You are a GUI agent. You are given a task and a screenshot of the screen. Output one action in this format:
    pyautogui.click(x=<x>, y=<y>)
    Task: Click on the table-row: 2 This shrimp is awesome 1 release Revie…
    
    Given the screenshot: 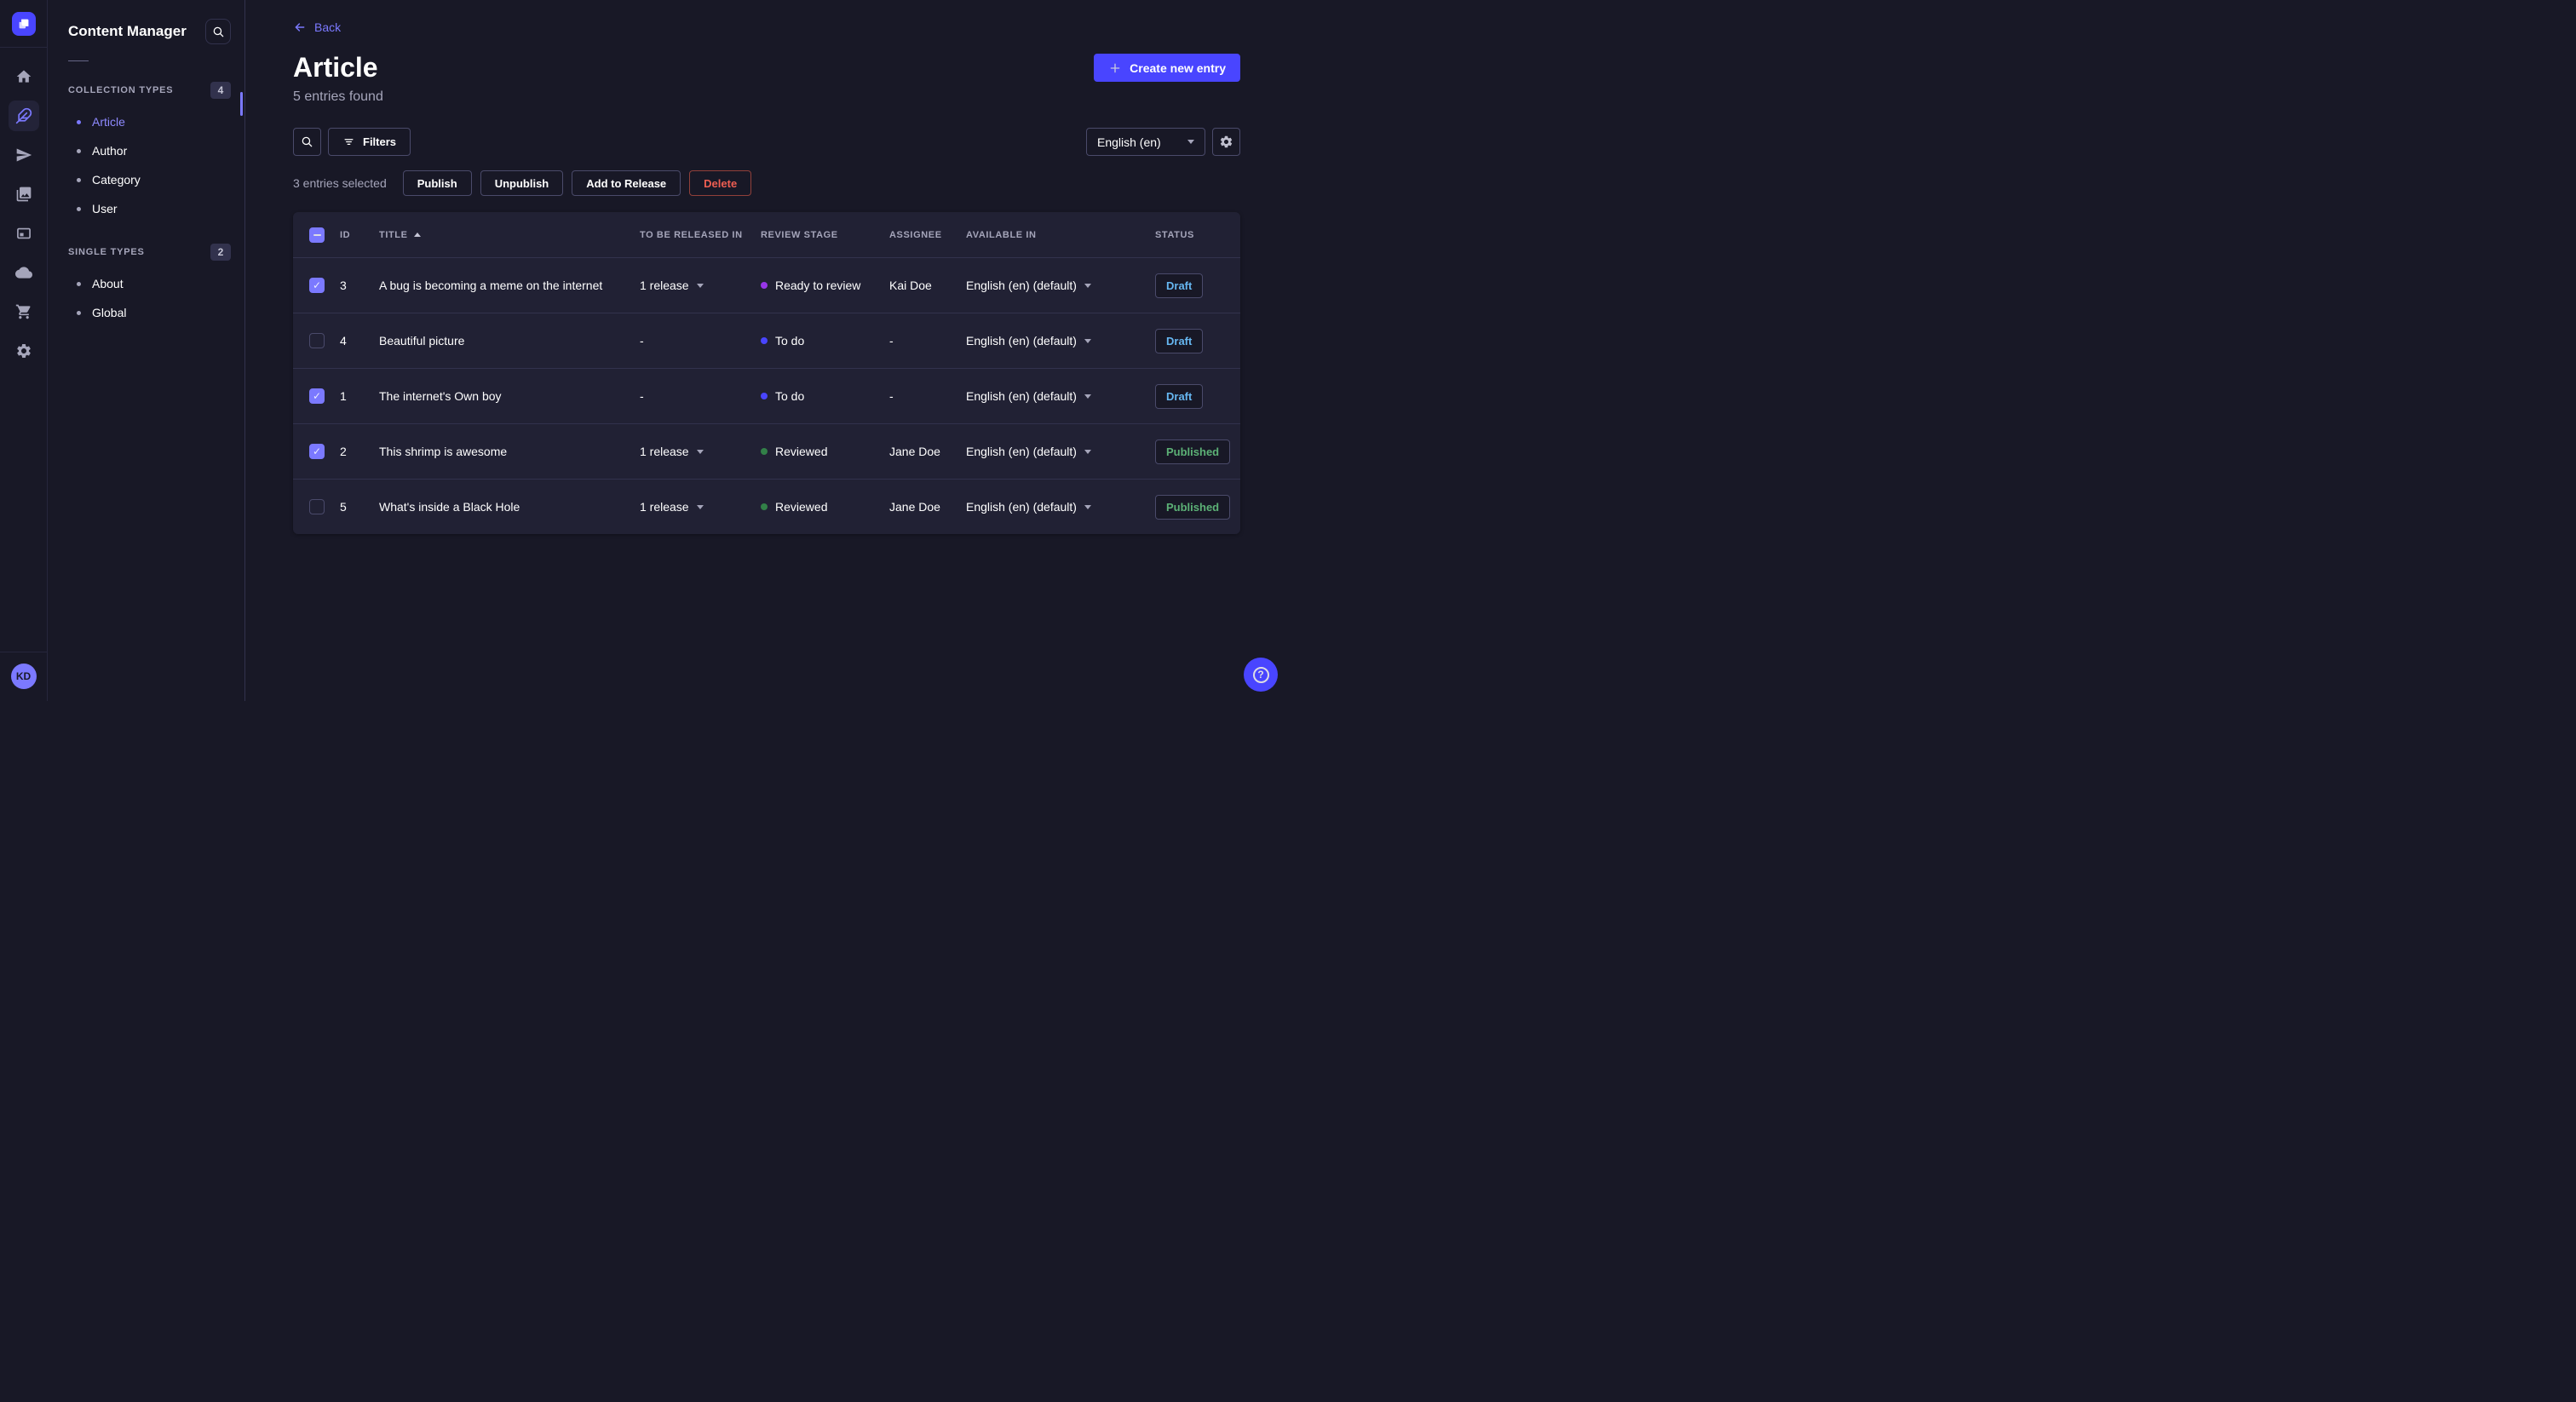 What is the action you would take?
    pyautogui.click(x=766, y=451)
    